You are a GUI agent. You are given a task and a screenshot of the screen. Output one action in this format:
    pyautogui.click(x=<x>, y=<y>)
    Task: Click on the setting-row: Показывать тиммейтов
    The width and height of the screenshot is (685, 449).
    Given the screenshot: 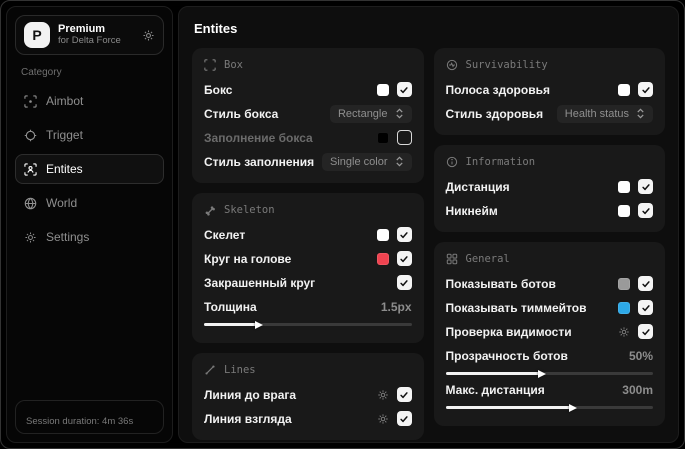 What is the action you would take?
    pyautogui.click(x=549, y=307)
    